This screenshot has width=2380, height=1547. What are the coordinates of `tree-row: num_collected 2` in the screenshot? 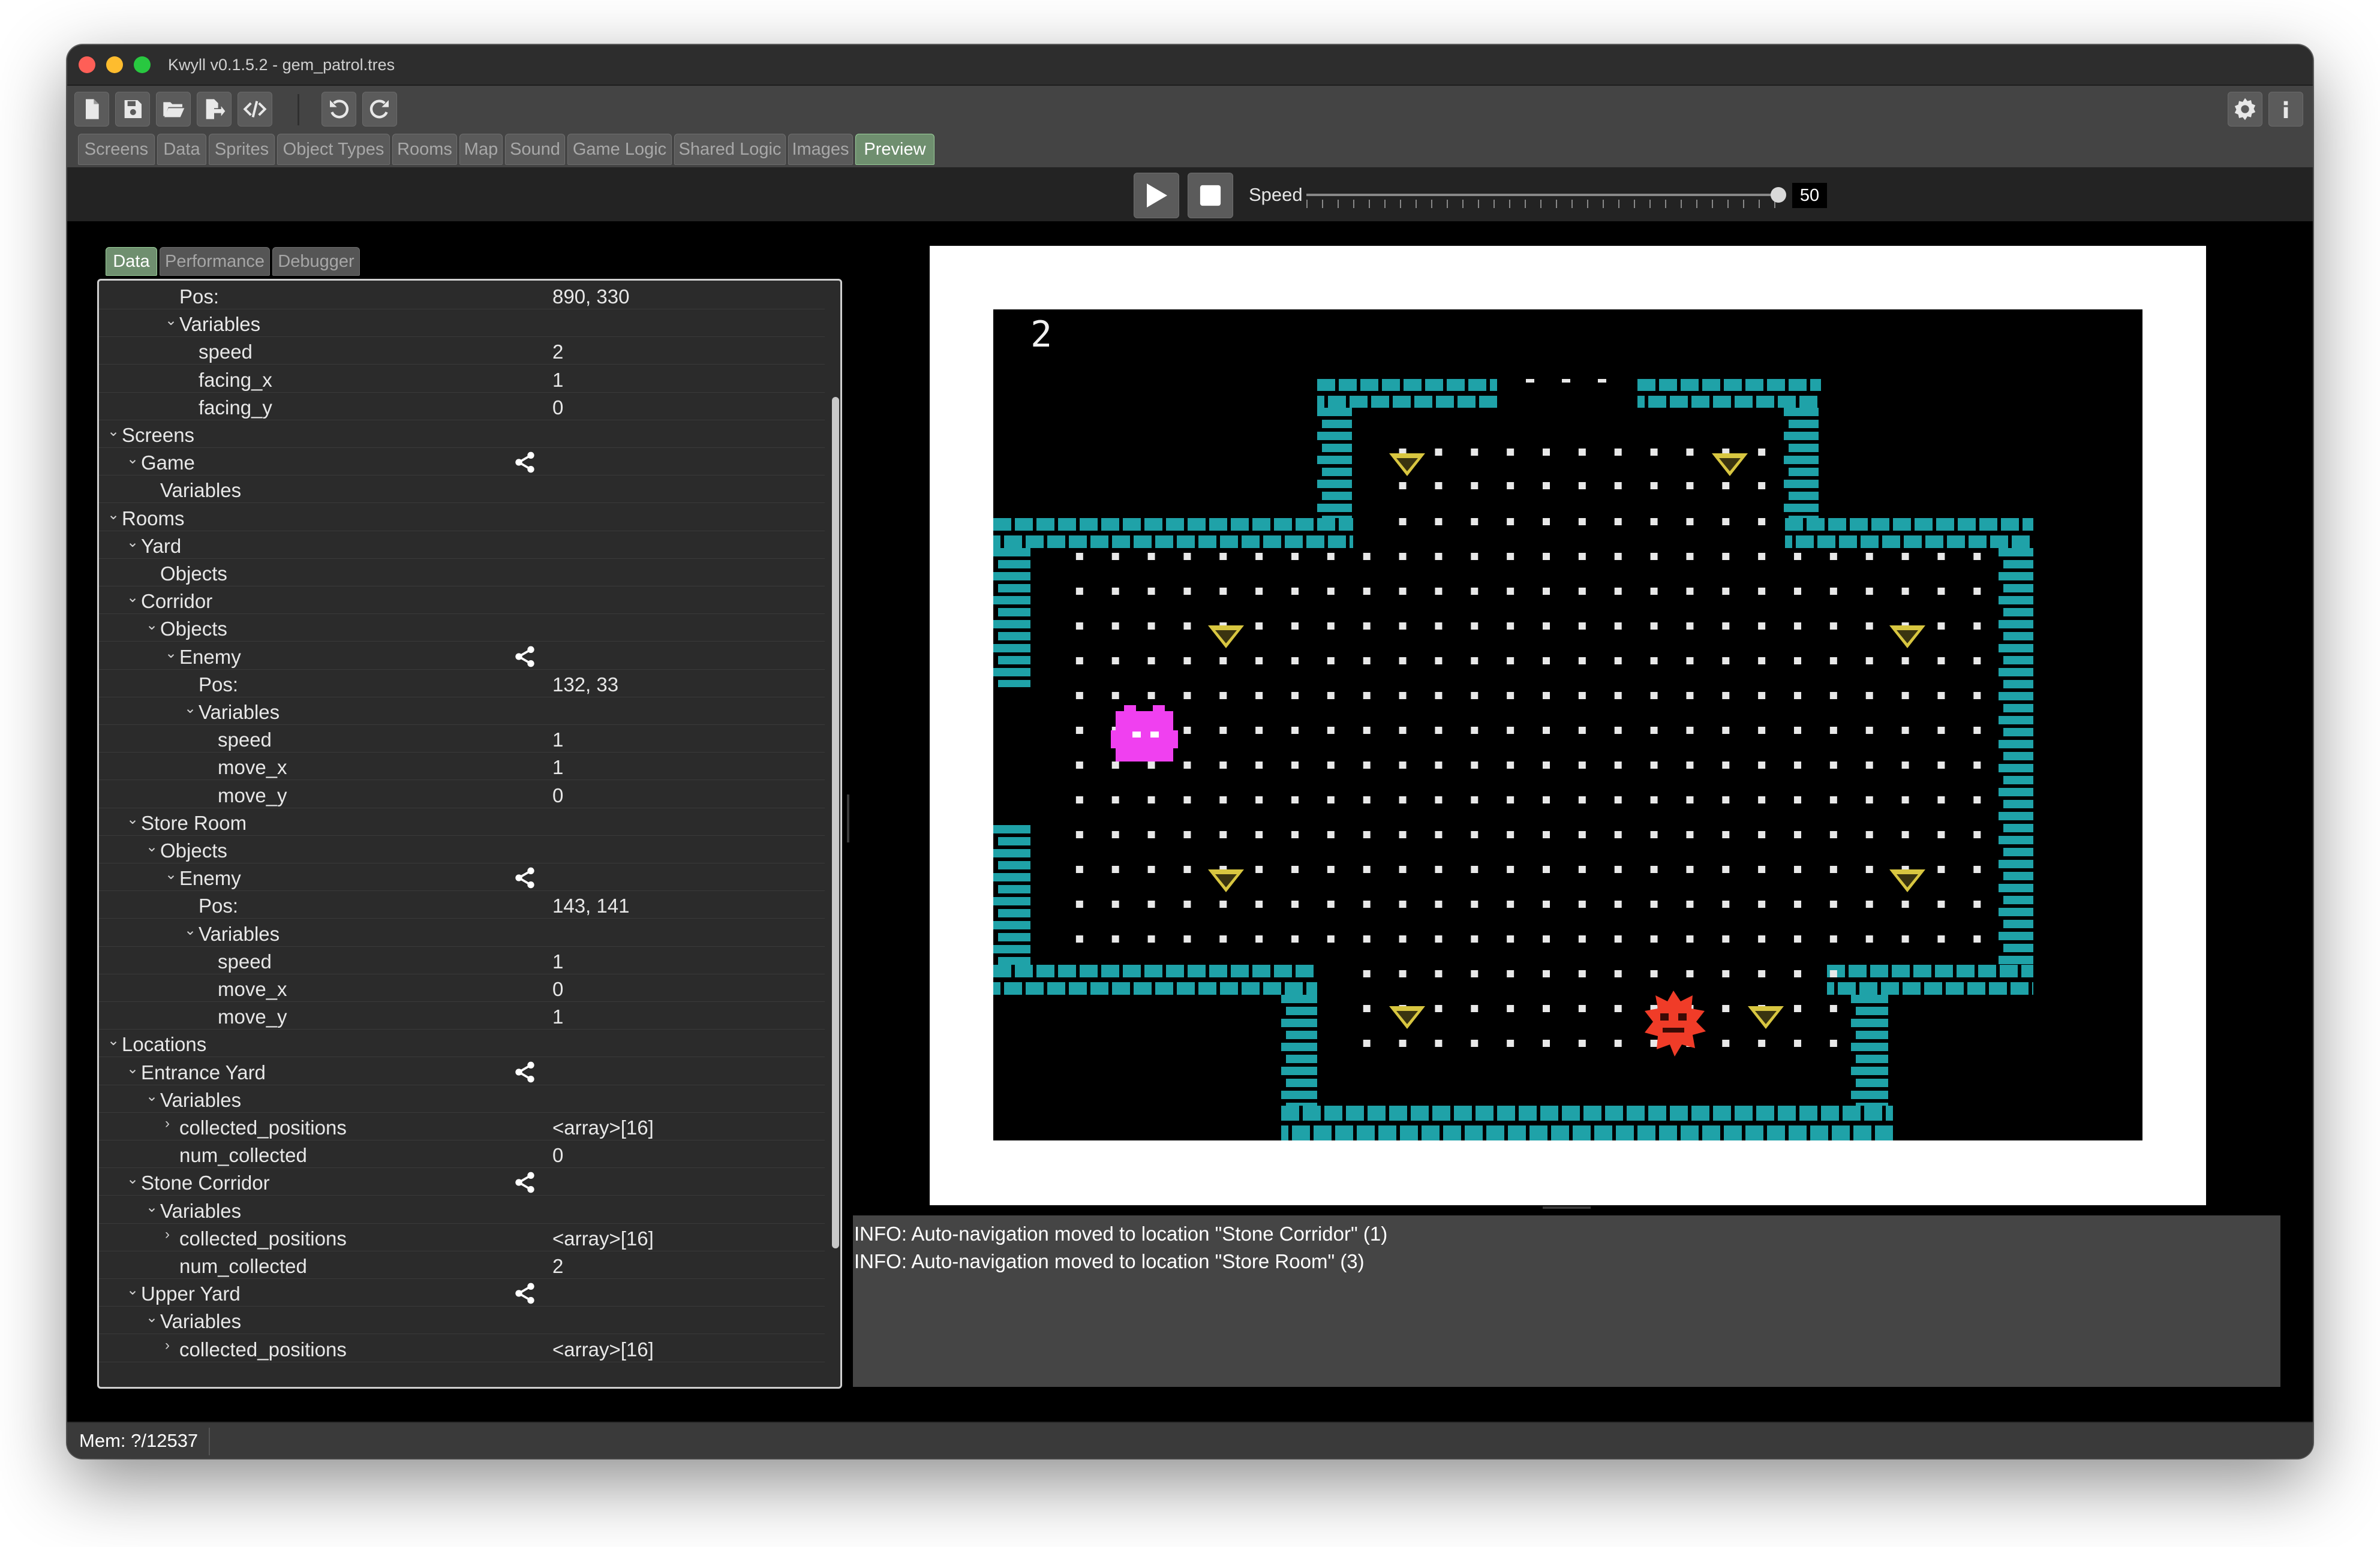 It's located at (462, 1265).